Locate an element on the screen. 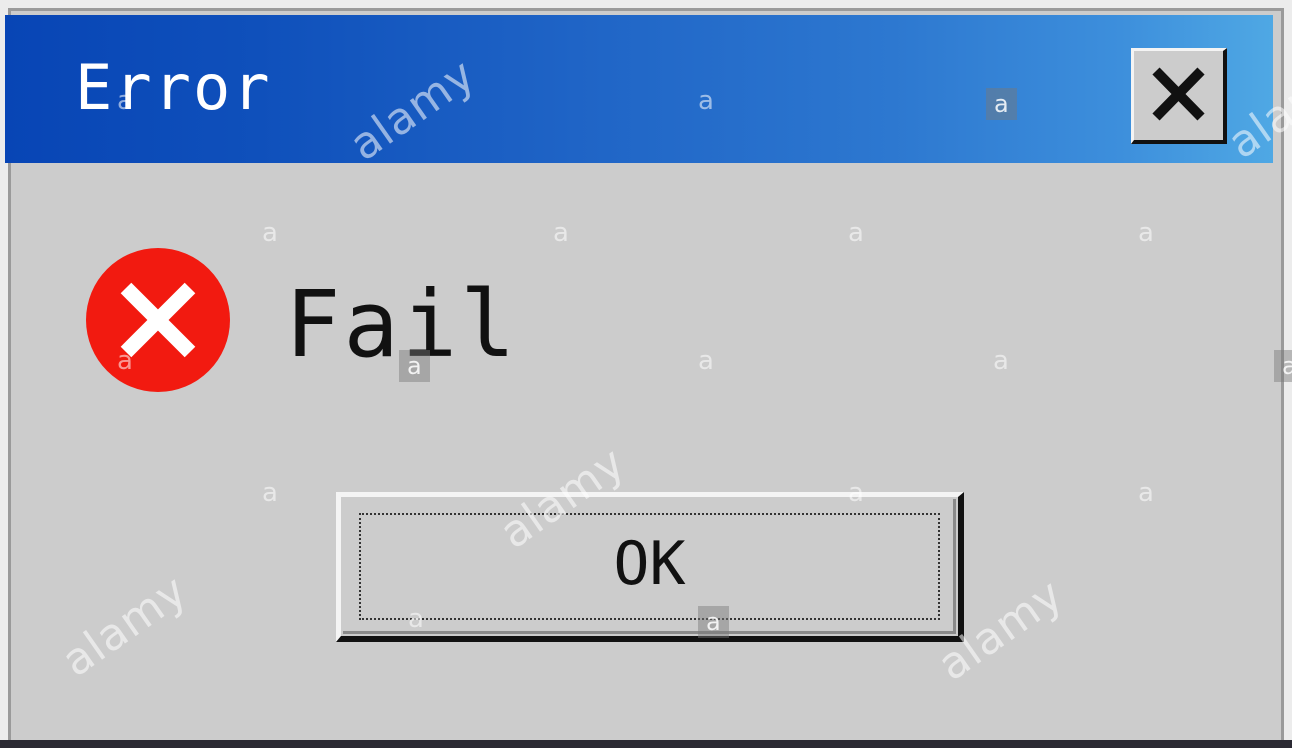 The width and height of the screenshot is (1292, 748). error-message: Fail is located at coordinates (402, 324).